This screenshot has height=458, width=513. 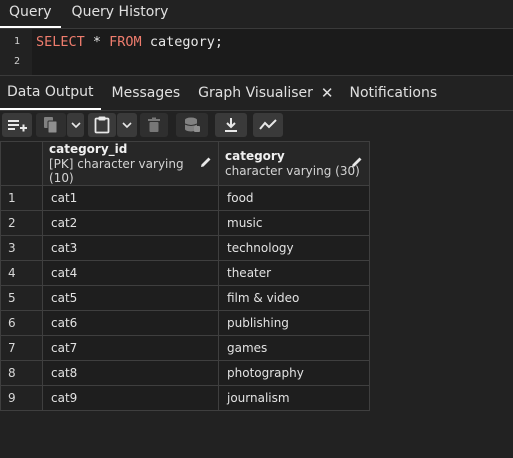 What do you see at coordinates (30, 14) in the screenshot?
I see `tab-query: Query` at bounding box center [30, 14].